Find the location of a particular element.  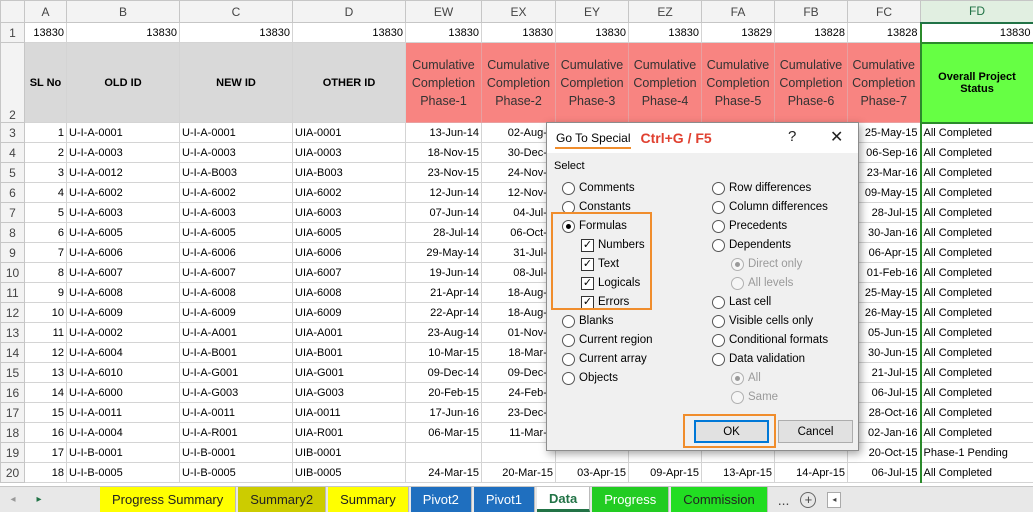

cell-old-id: U-I-A-6003 is located at coordinates (123, 212).